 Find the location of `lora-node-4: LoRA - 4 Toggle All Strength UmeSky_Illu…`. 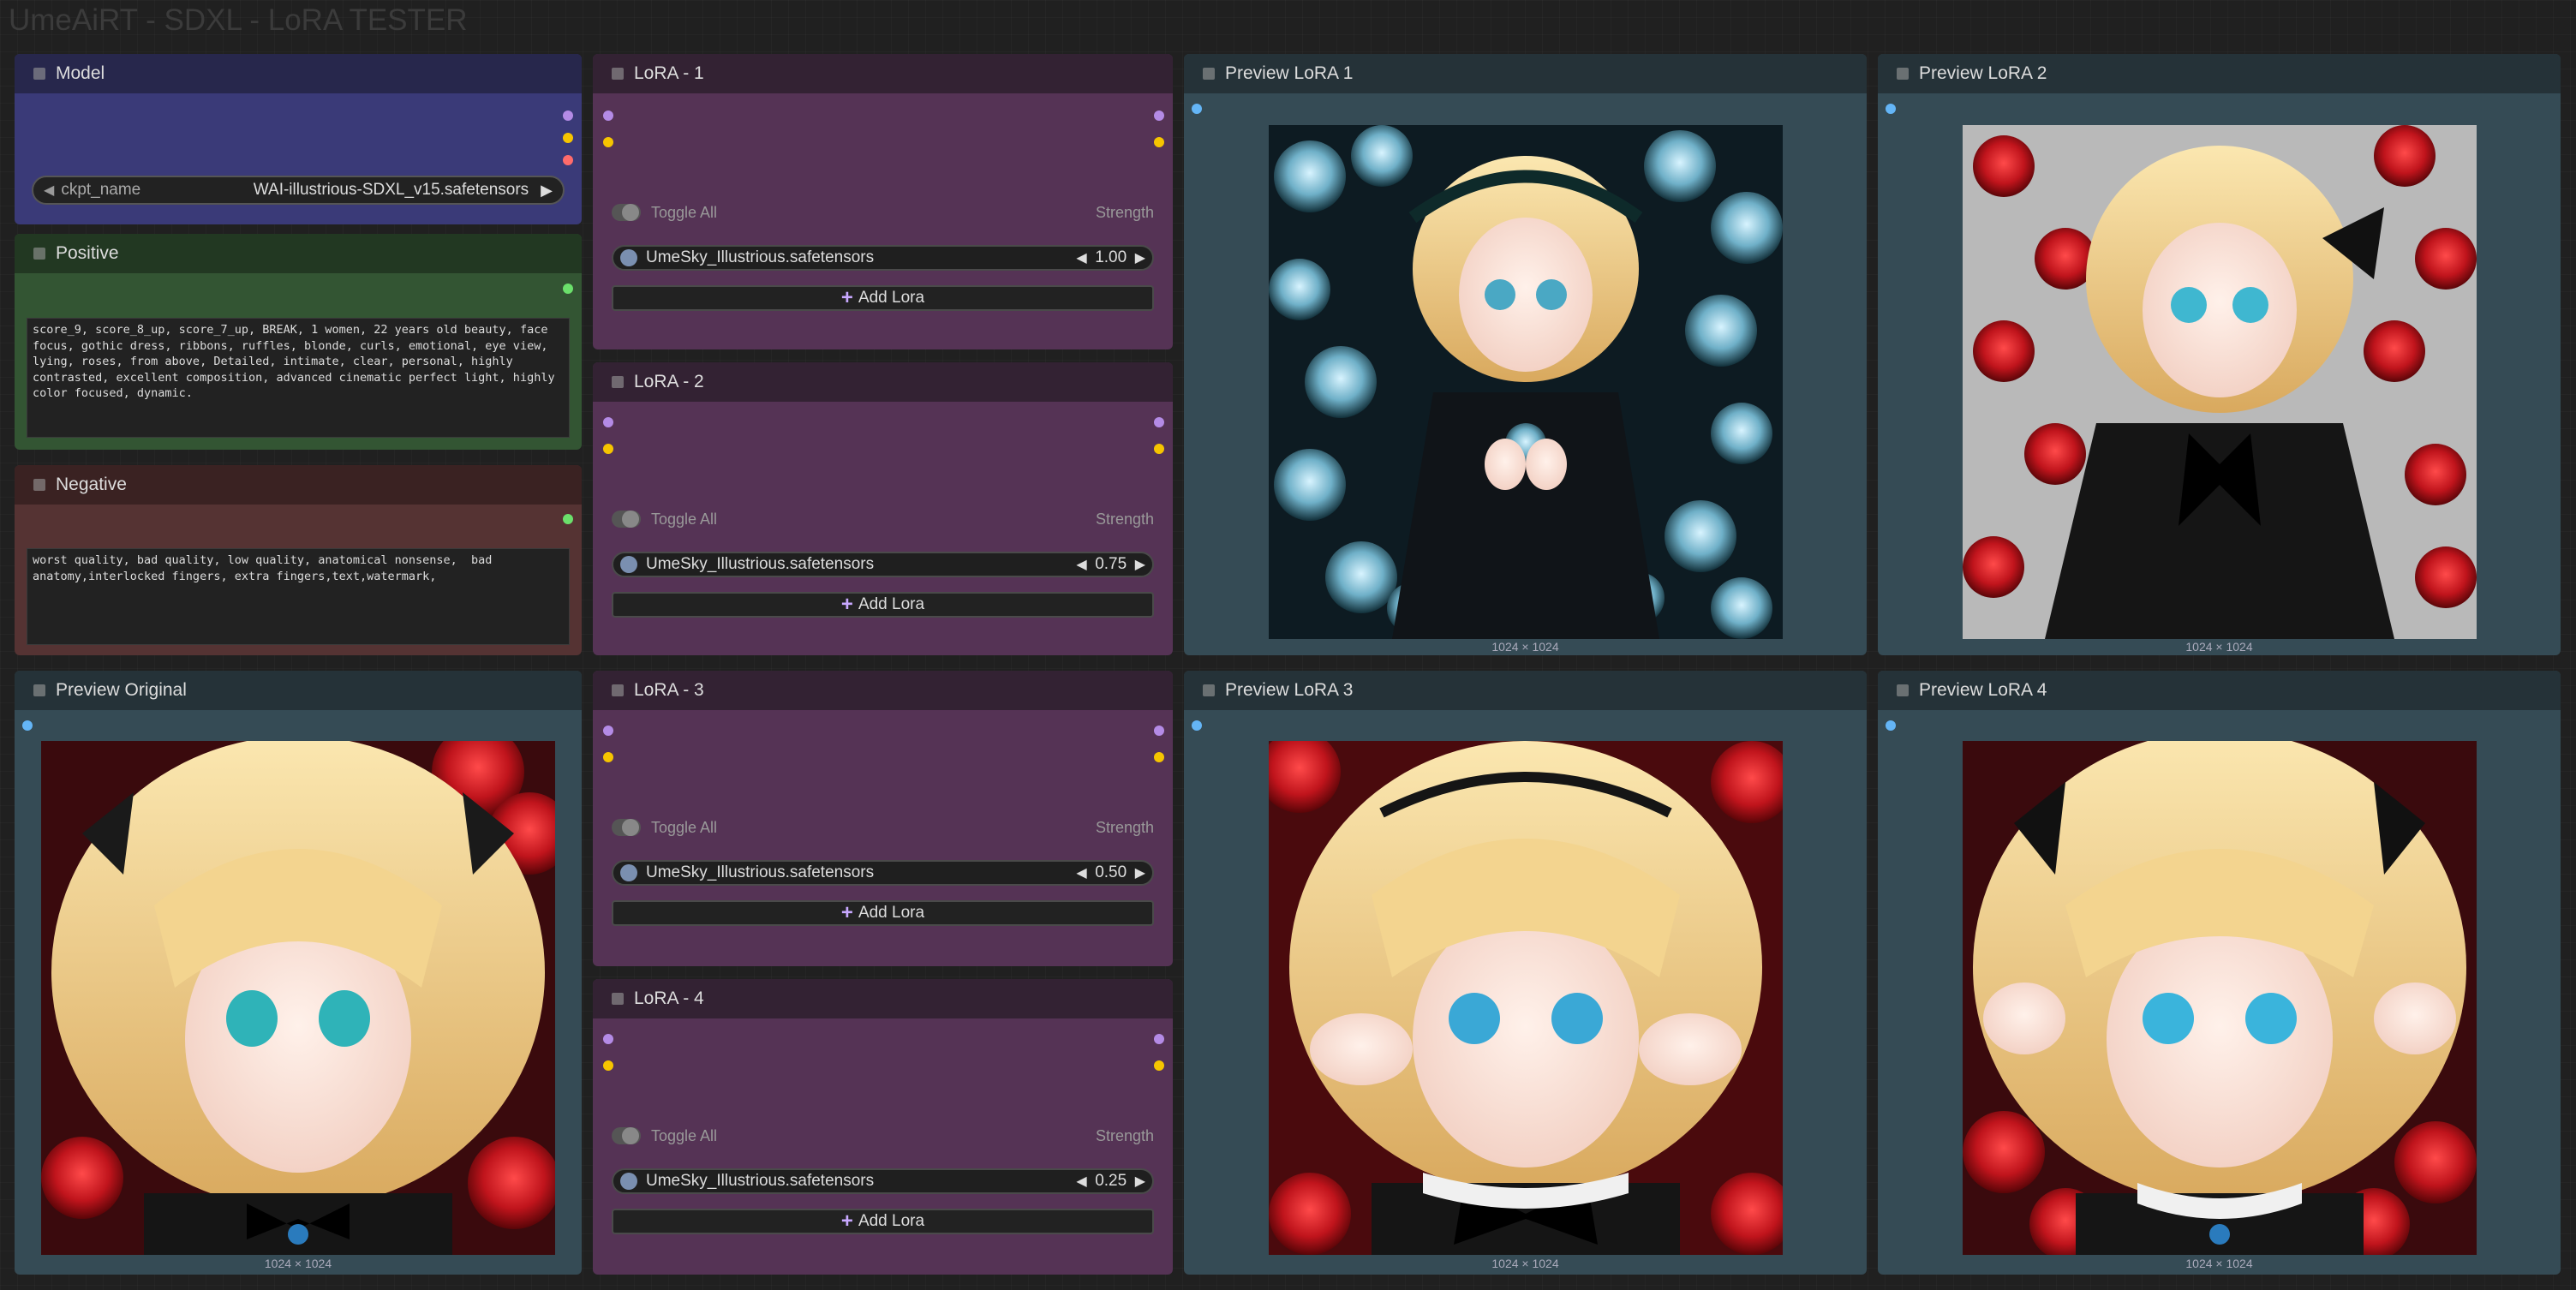

lora-node-4: LoRA - 4 Toggle All Strength UmeSky_Illu… is located at coordinates (883, 1127).